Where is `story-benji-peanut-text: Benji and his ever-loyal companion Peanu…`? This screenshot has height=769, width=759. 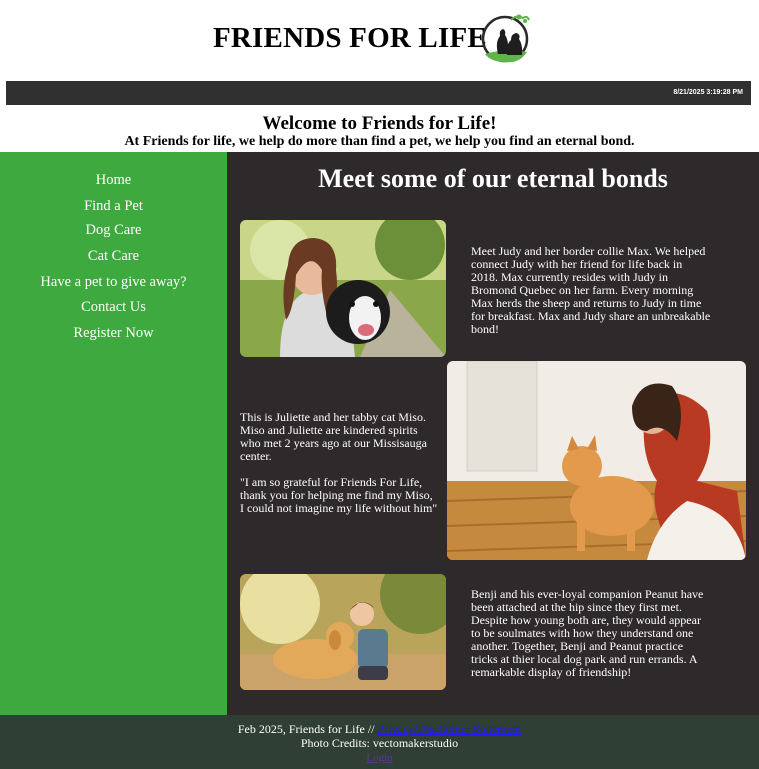
story-benji-peanut-text: Benji and his ever-loyal companion Peanu… is located at coordinates (587, 633).